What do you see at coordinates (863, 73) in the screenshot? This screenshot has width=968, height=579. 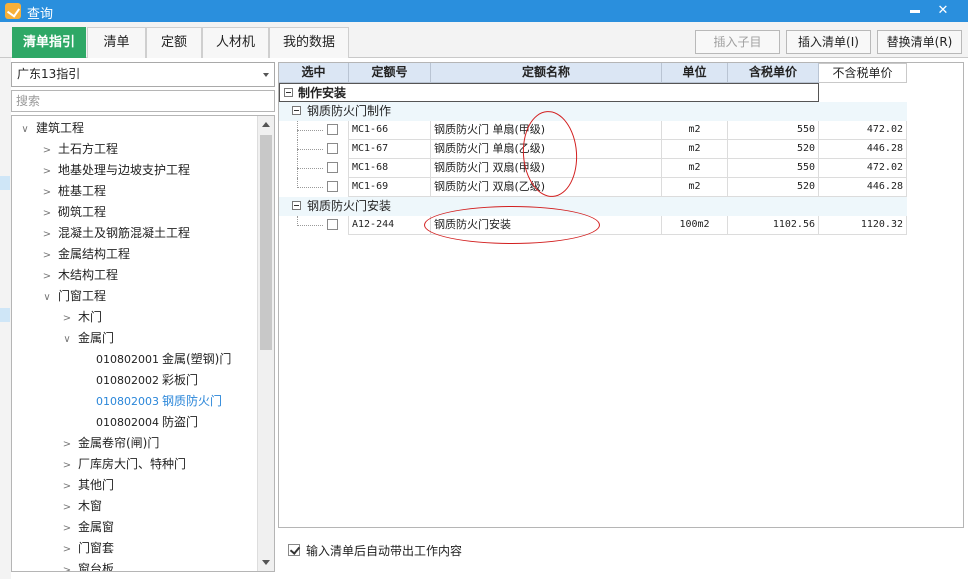 I see `col-header-notax-price: 不含税单价` at bounding box center [863, 73].